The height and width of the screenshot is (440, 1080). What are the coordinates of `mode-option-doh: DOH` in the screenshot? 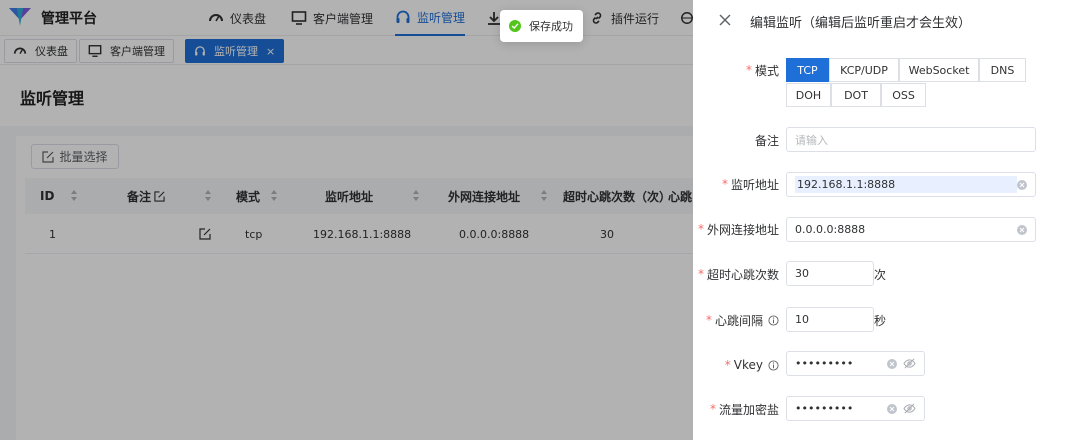 It's located at (808, 95).